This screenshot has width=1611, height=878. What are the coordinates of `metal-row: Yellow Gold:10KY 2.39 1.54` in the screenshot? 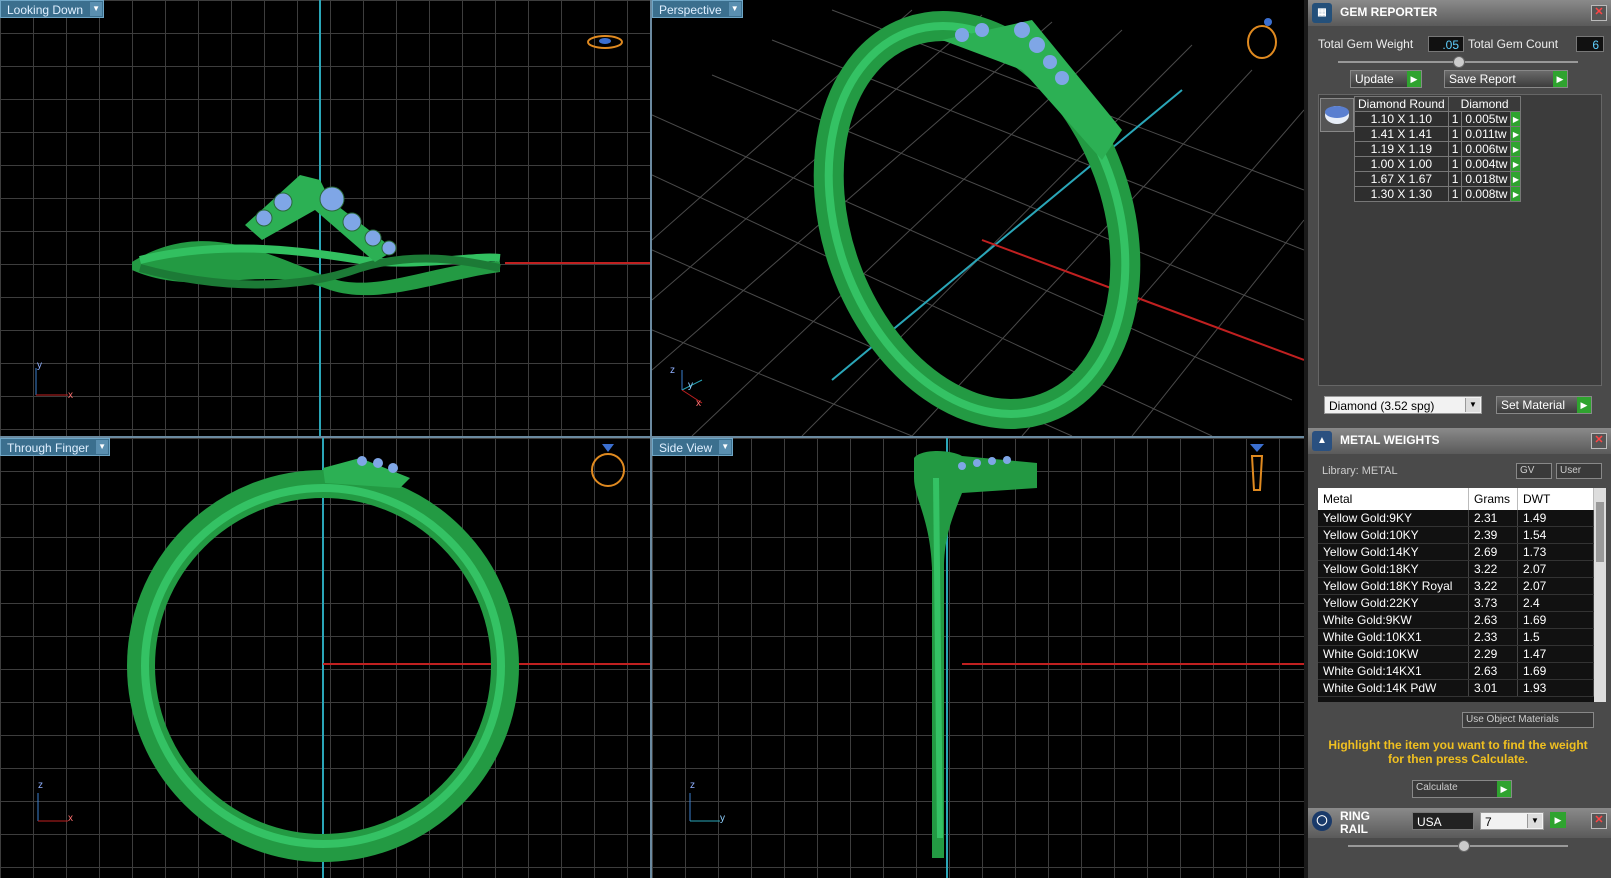 It's located at (1456, 535).